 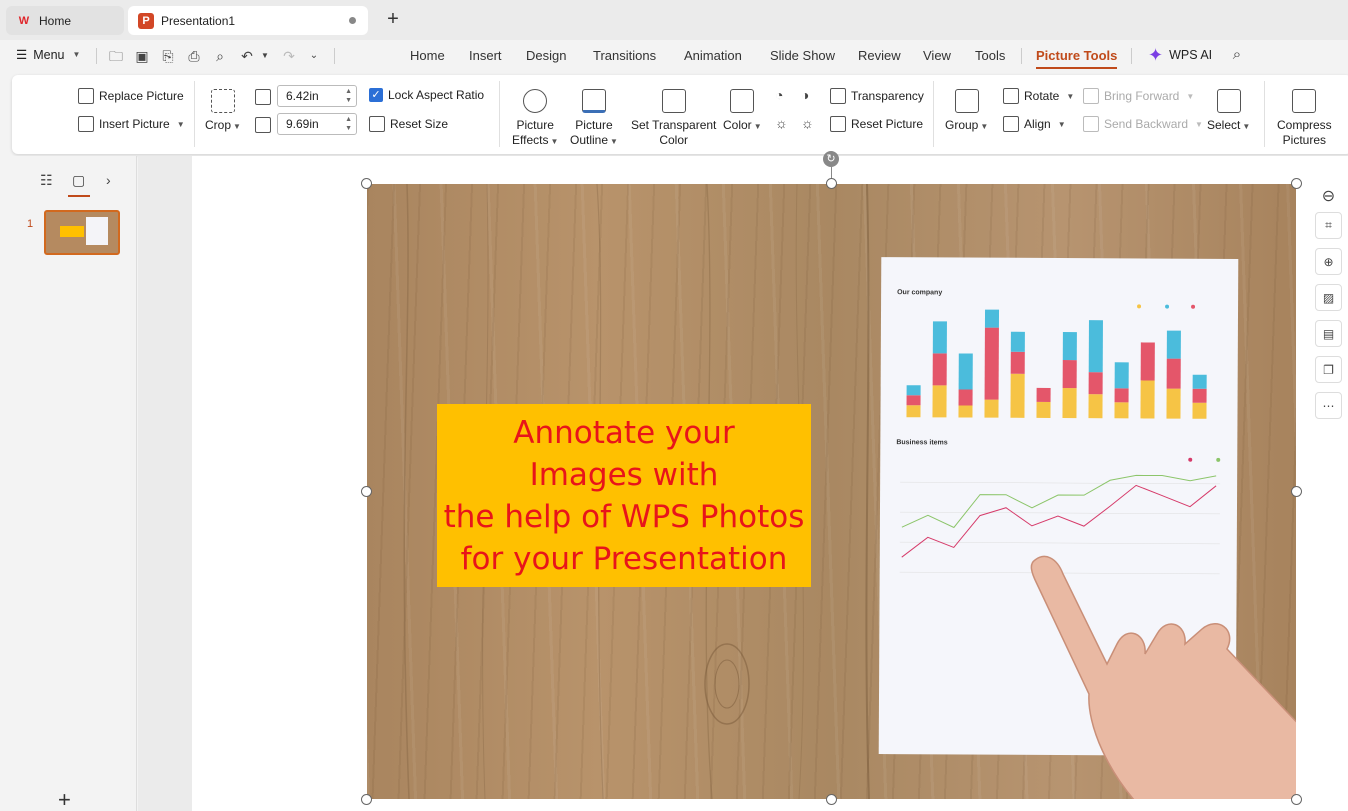 What do you see at coordinates (1328, 333) in the screenshot?
I see `picture-text-icon: ▤` at bounding box center [1328, 333].